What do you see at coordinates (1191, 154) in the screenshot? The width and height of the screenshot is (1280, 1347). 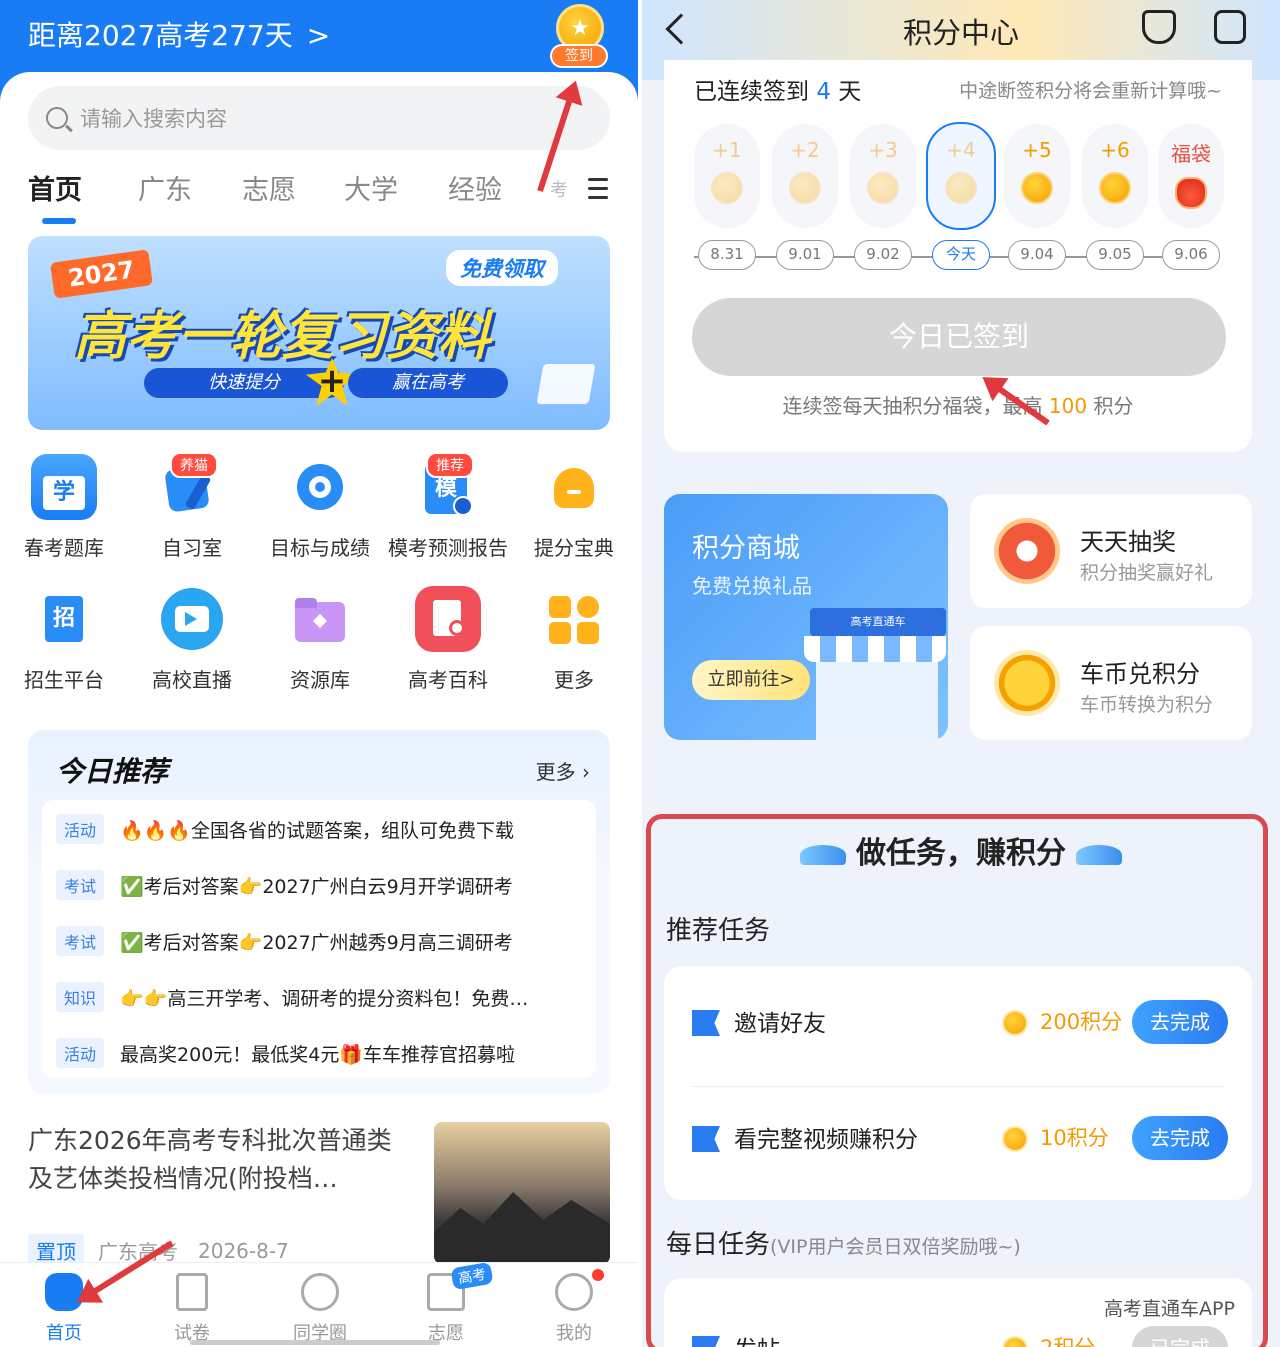 I see `day-points: 福袋` at bounding box center [1191, 154].